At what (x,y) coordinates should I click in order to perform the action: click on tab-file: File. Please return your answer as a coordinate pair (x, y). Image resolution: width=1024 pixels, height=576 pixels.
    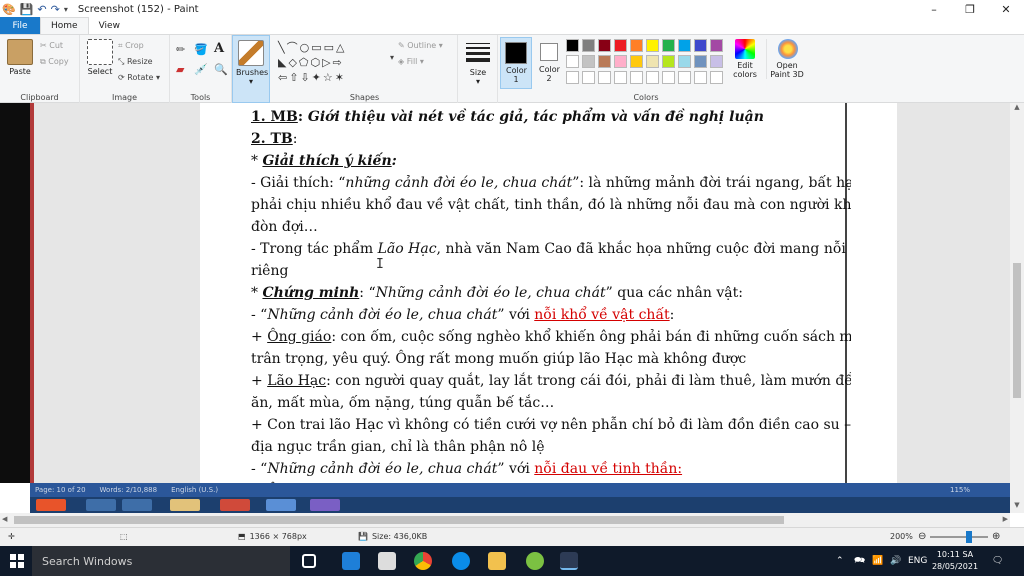
    Looking at the image, I should click on (20, 25).